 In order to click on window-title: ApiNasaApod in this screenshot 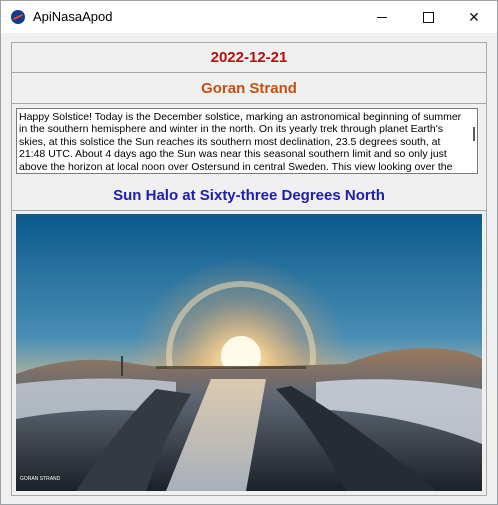, I will do `click(73, 16)`.